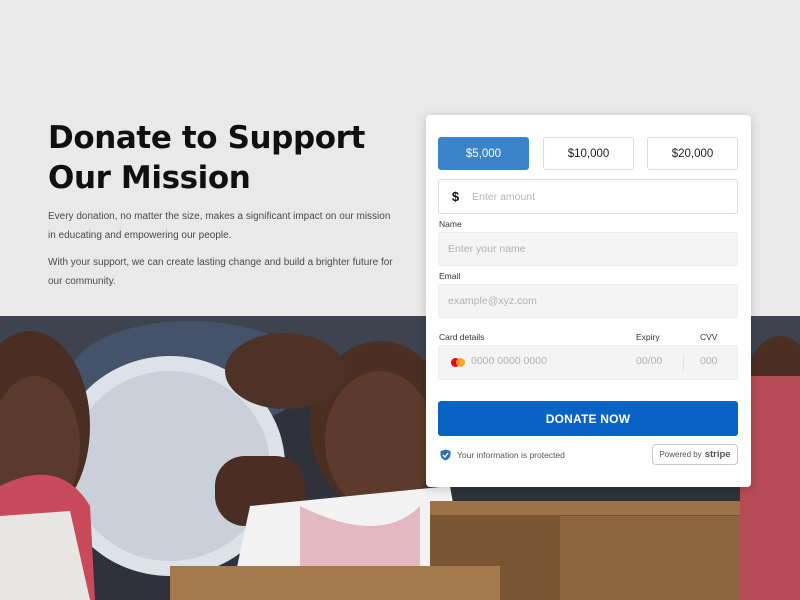 The height and width of the screenshot is (600, 800). I want to click on field-divider, so click(683, 363).